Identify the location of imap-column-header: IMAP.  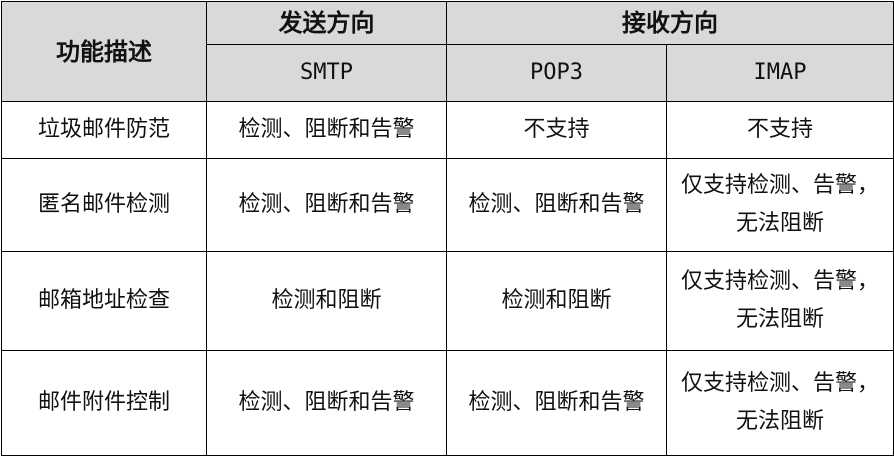
(780, 73).